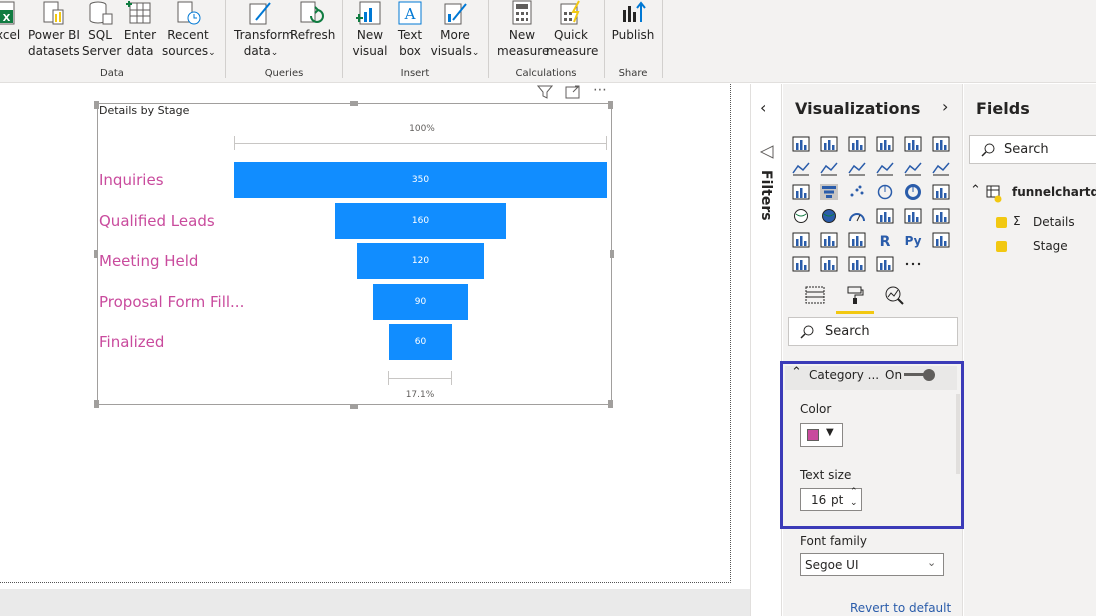 This screenshot has width=1096, height=616. Describe the element at coordinates (189, 31) in the screenshot. I see `recent-sources-button: Recent sources⌄` at that location.